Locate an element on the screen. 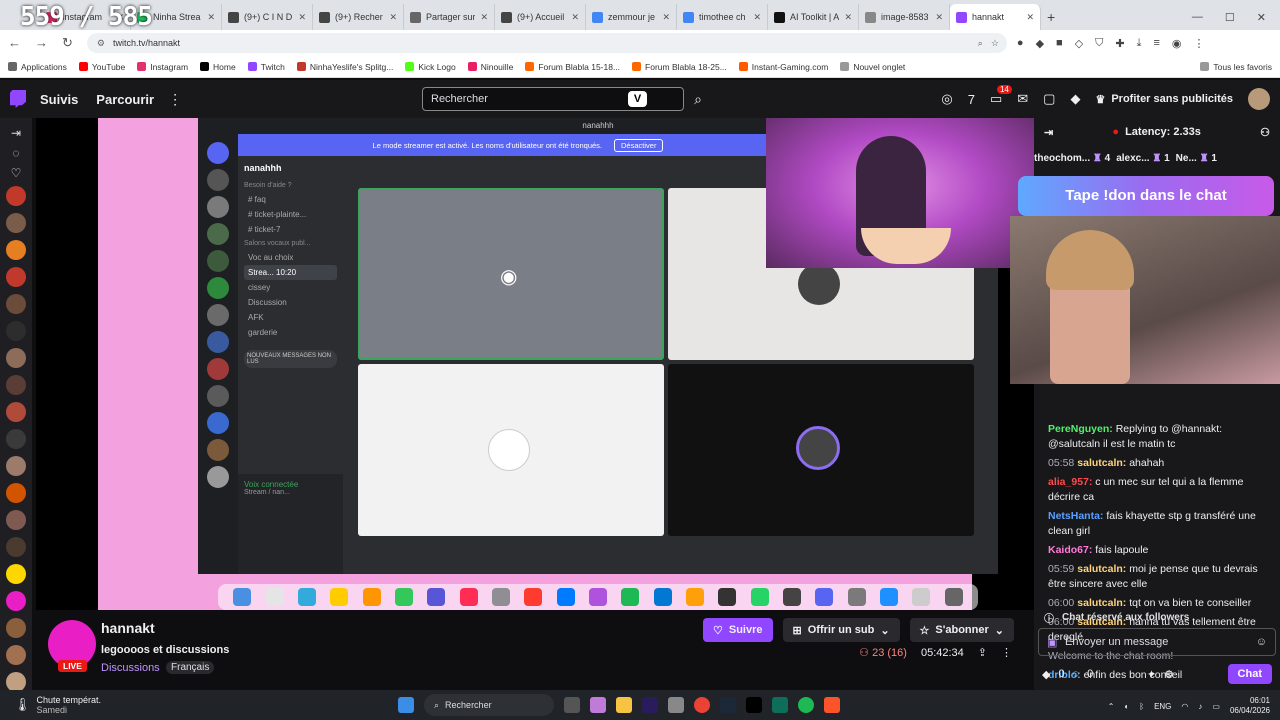 This screenshot has height=720, width=1280. chat-send-button: Chat is located at coordinates (1249, 674).